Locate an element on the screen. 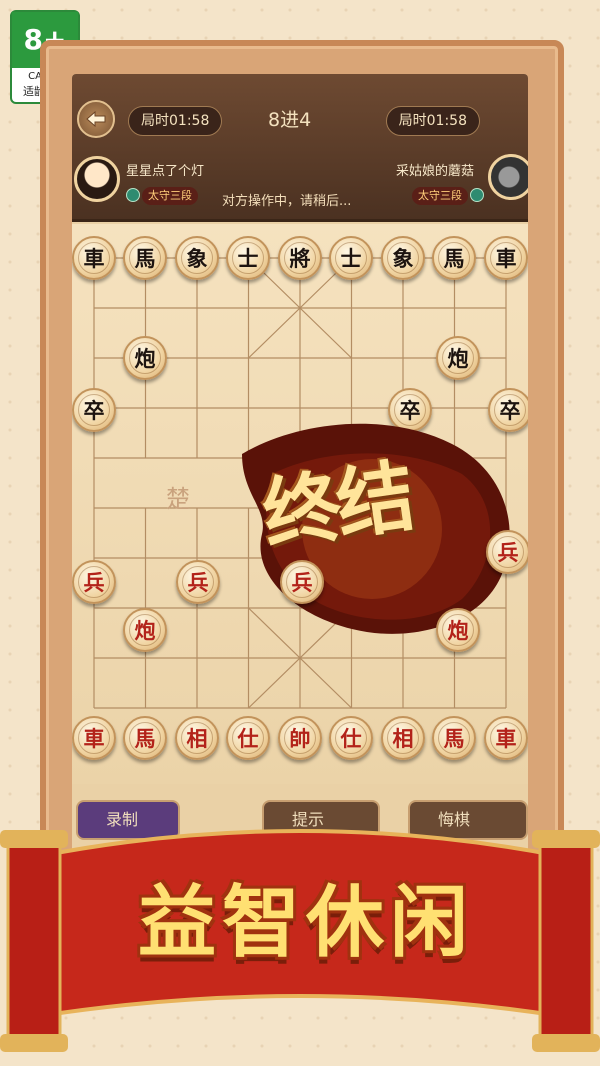 The height and width of the screenshot is (1066, 600). black-general-piece: 將 is located at coordinates (300, 258).